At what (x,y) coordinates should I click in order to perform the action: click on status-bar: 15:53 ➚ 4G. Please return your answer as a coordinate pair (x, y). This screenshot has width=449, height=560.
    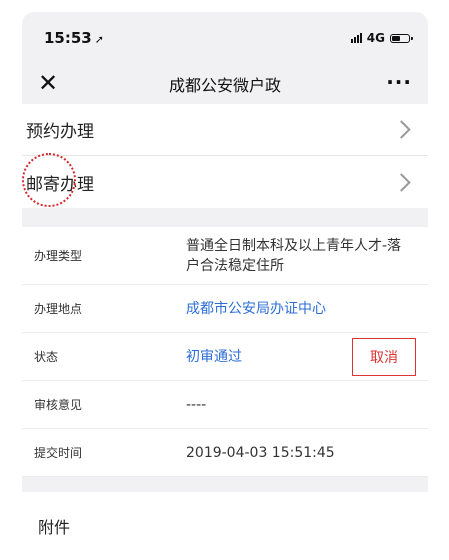
    Looking at the image, I should click on (225, 38).